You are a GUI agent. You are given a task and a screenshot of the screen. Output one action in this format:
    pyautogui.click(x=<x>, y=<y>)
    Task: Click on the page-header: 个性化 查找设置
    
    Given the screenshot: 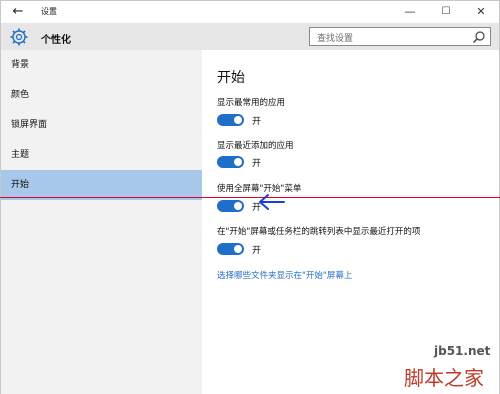 What is the action you would take?
    pyautogui.click(x=250, y=36)
    